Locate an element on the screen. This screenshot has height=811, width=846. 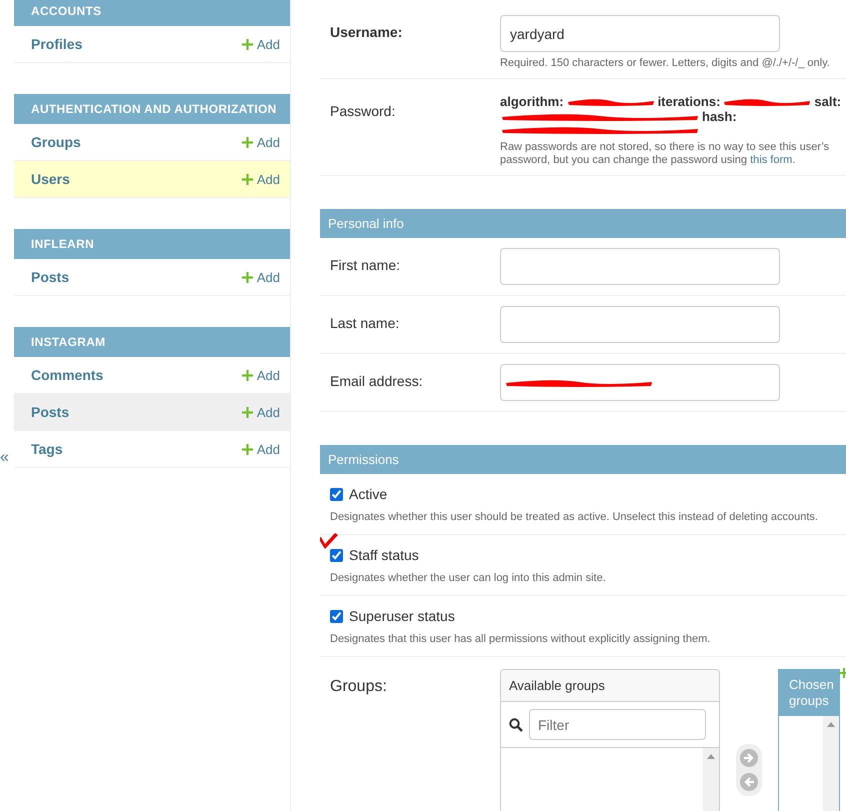
module-header: INSTAGRAM is located at coordinates (152, 342).